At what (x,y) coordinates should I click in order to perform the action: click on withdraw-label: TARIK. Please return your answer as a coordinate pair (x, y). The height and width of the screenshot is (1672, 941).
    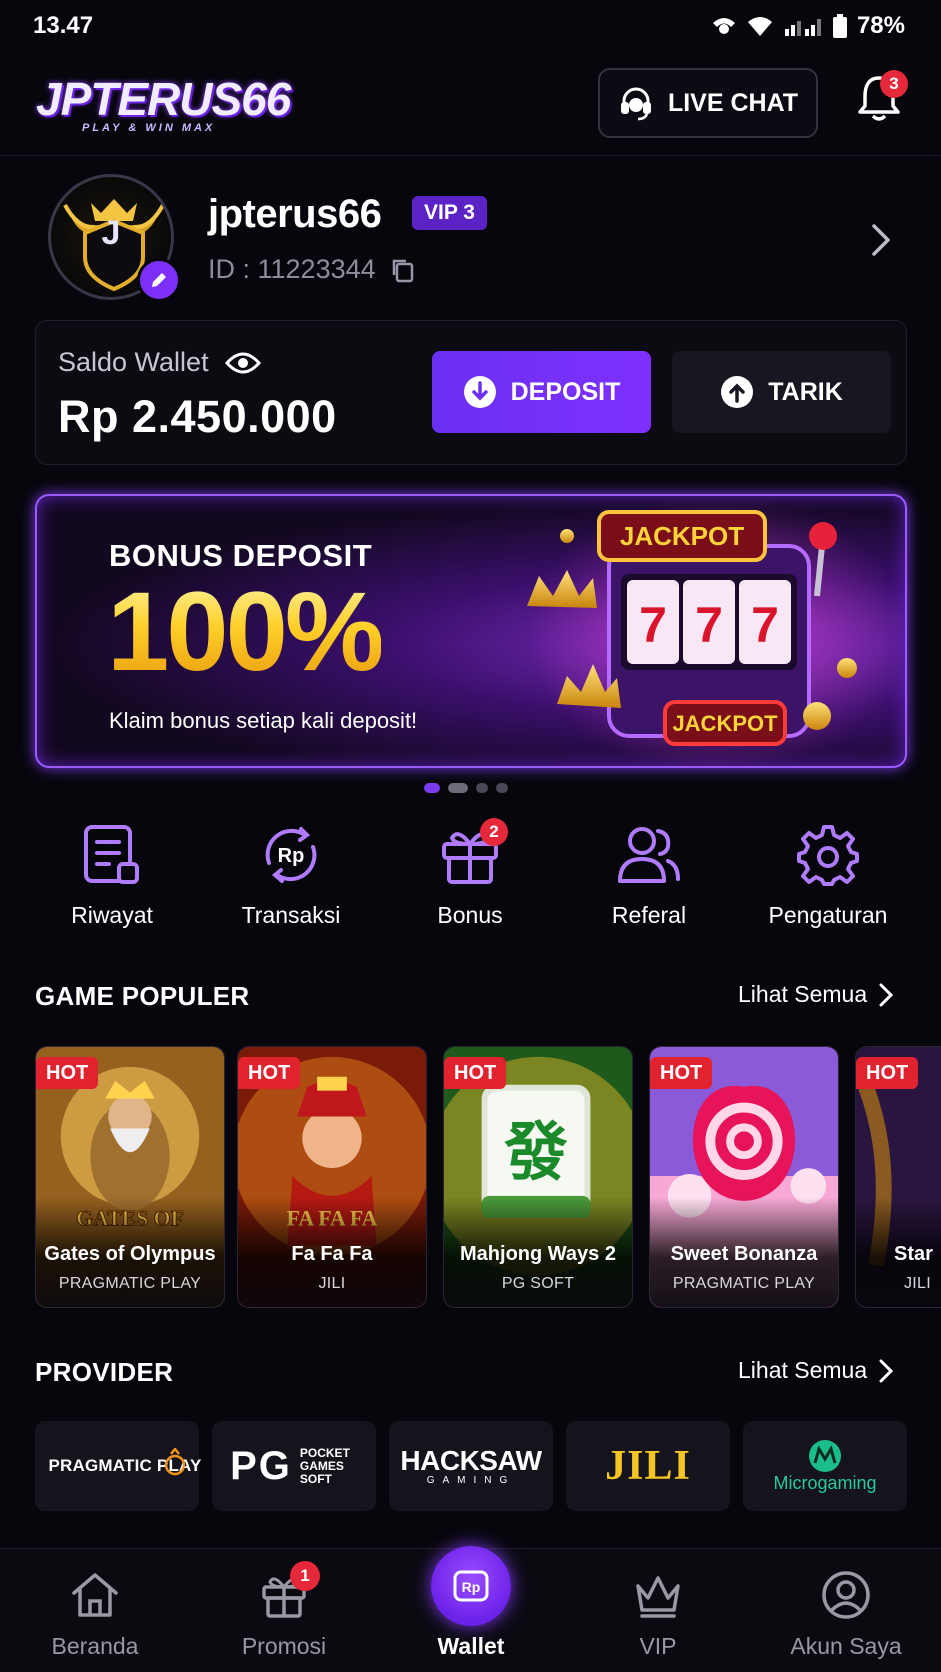
    Looking at the image, I should click on (805, 391).